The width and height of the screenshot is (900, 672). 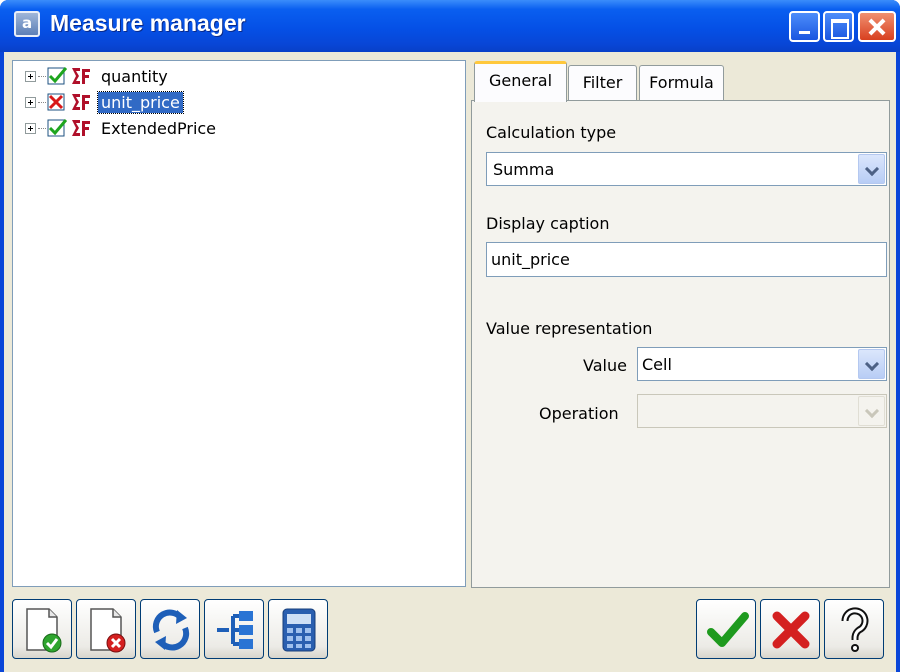 What do you see at coordinates (159, 128) in the screenshot?
I see `tree-item-label: ExtendedPrice` at bounding box center [159, 128].